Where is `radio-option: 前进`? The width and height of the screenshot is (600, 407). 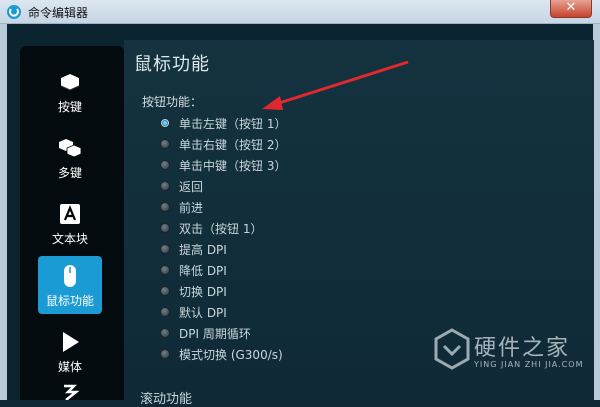
radio-option: 前进 is located at coordinates (181, 207).